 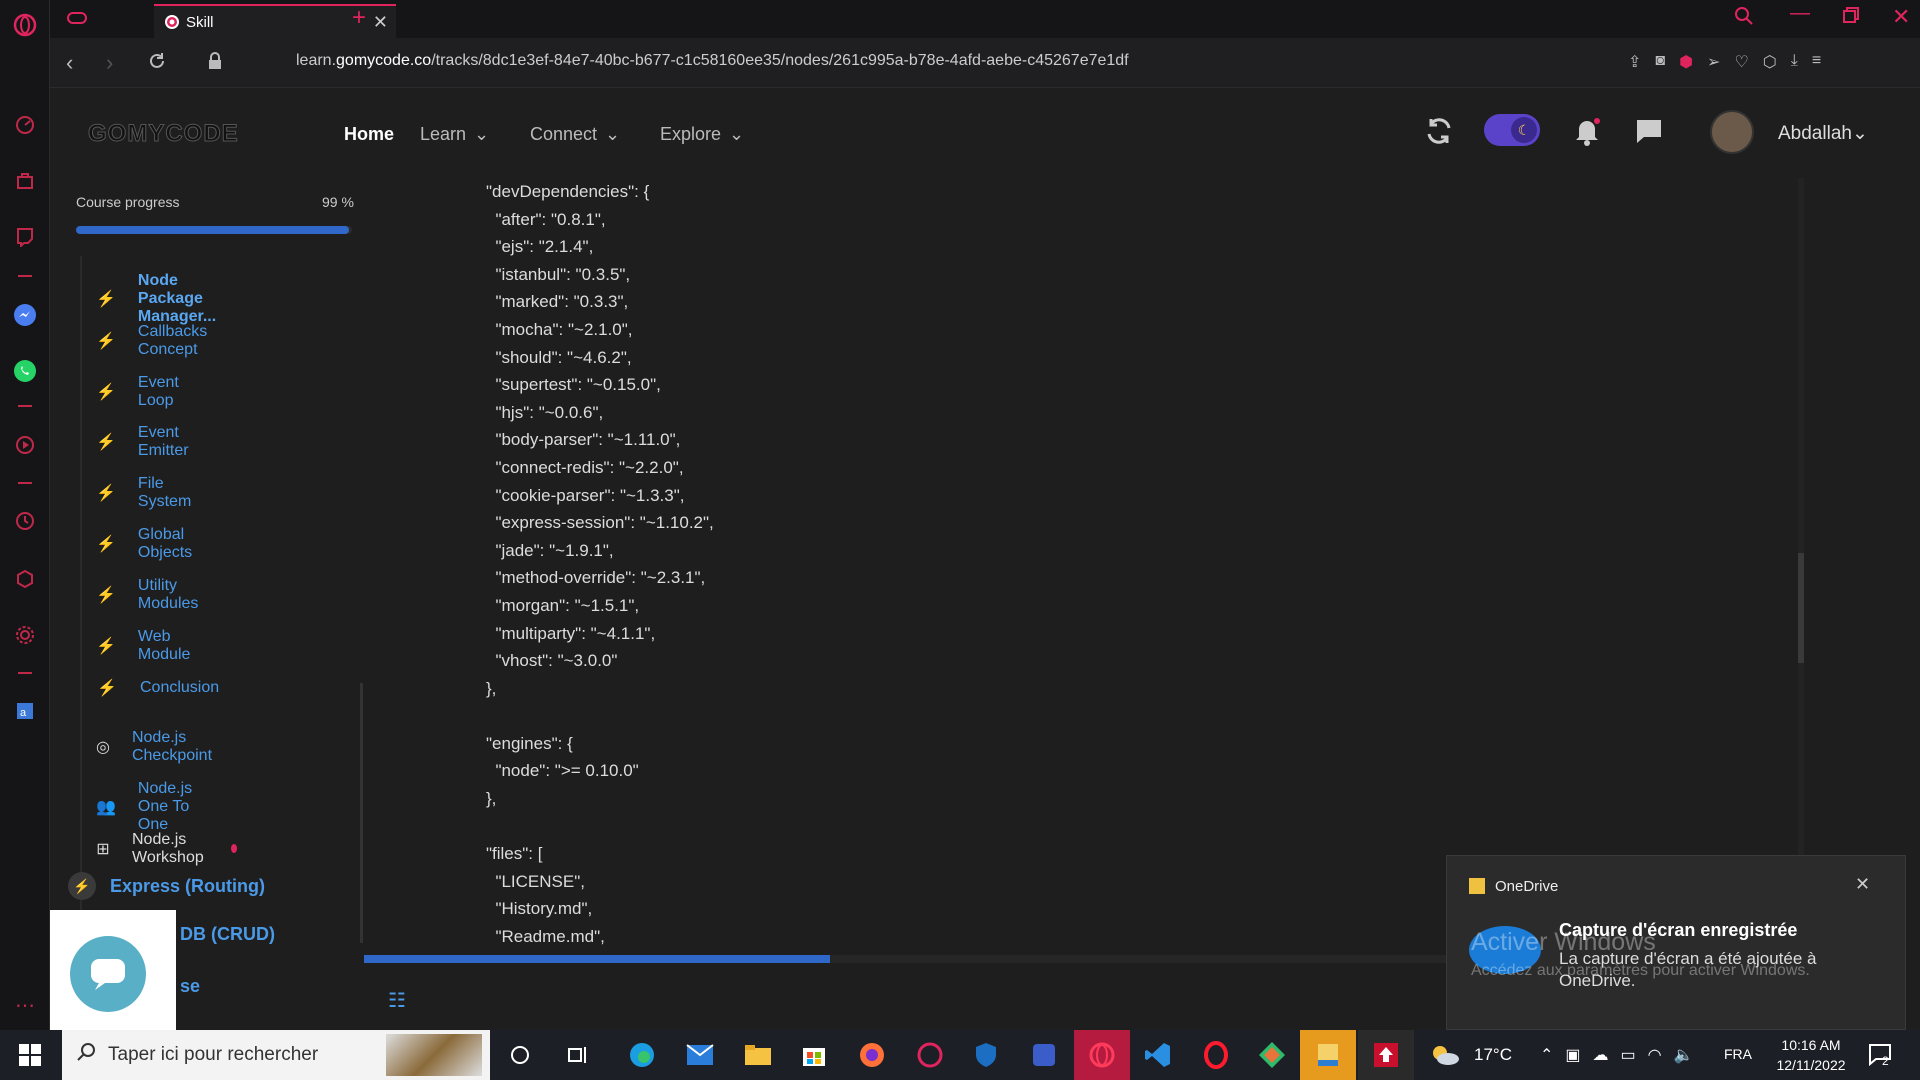 I want to click on lesson-item: ⚡ Callbacks Concept, so click(x=152, y=341).